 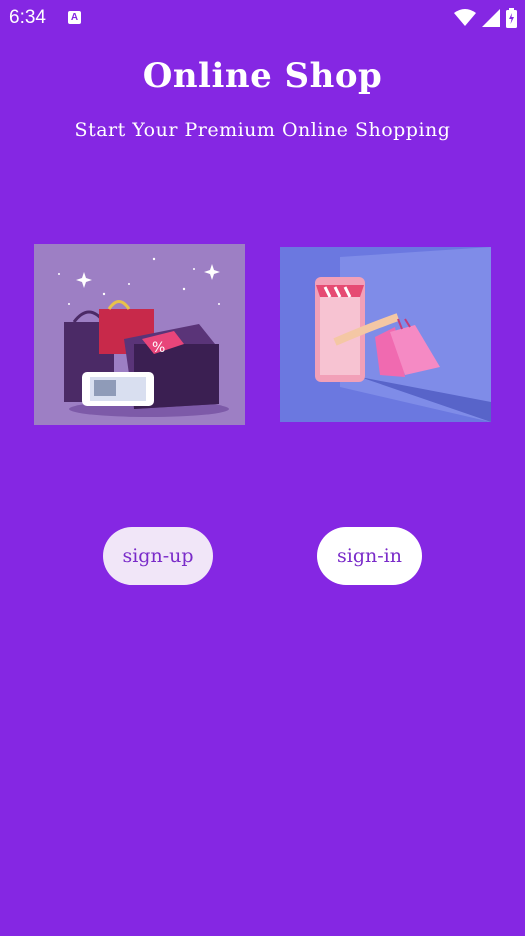 I want to click on status-bar: 6:34 A, so click(x=262, y=18).